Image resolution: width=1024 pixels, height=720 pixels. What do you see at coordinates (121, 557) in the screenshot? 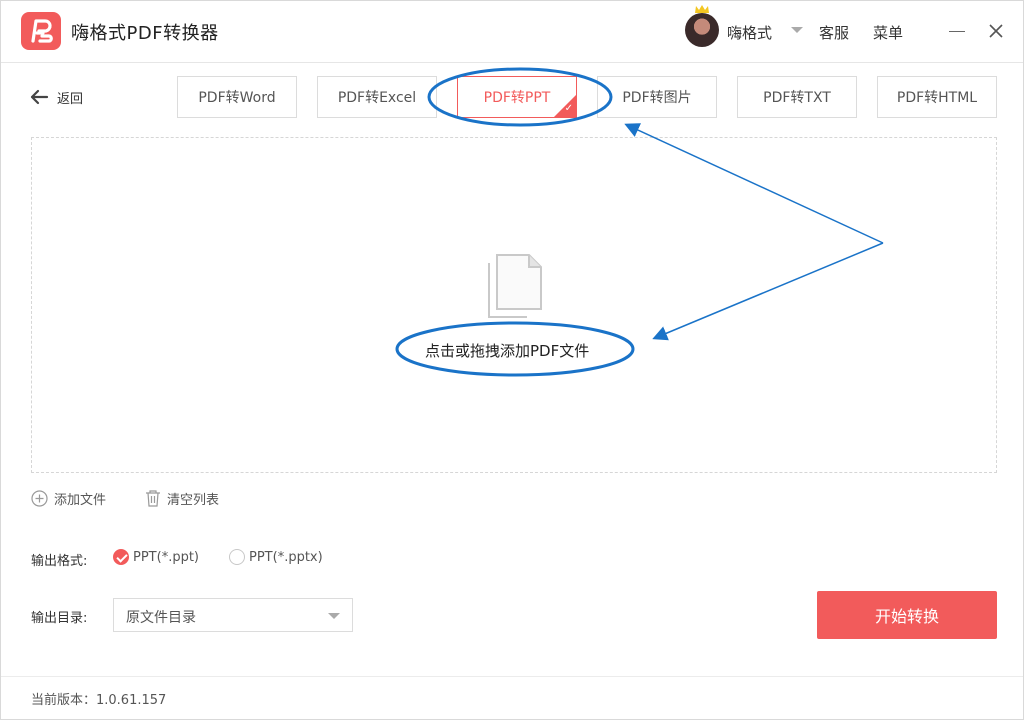
I see `radio-checked-icon` at bounding box center [121, 557].